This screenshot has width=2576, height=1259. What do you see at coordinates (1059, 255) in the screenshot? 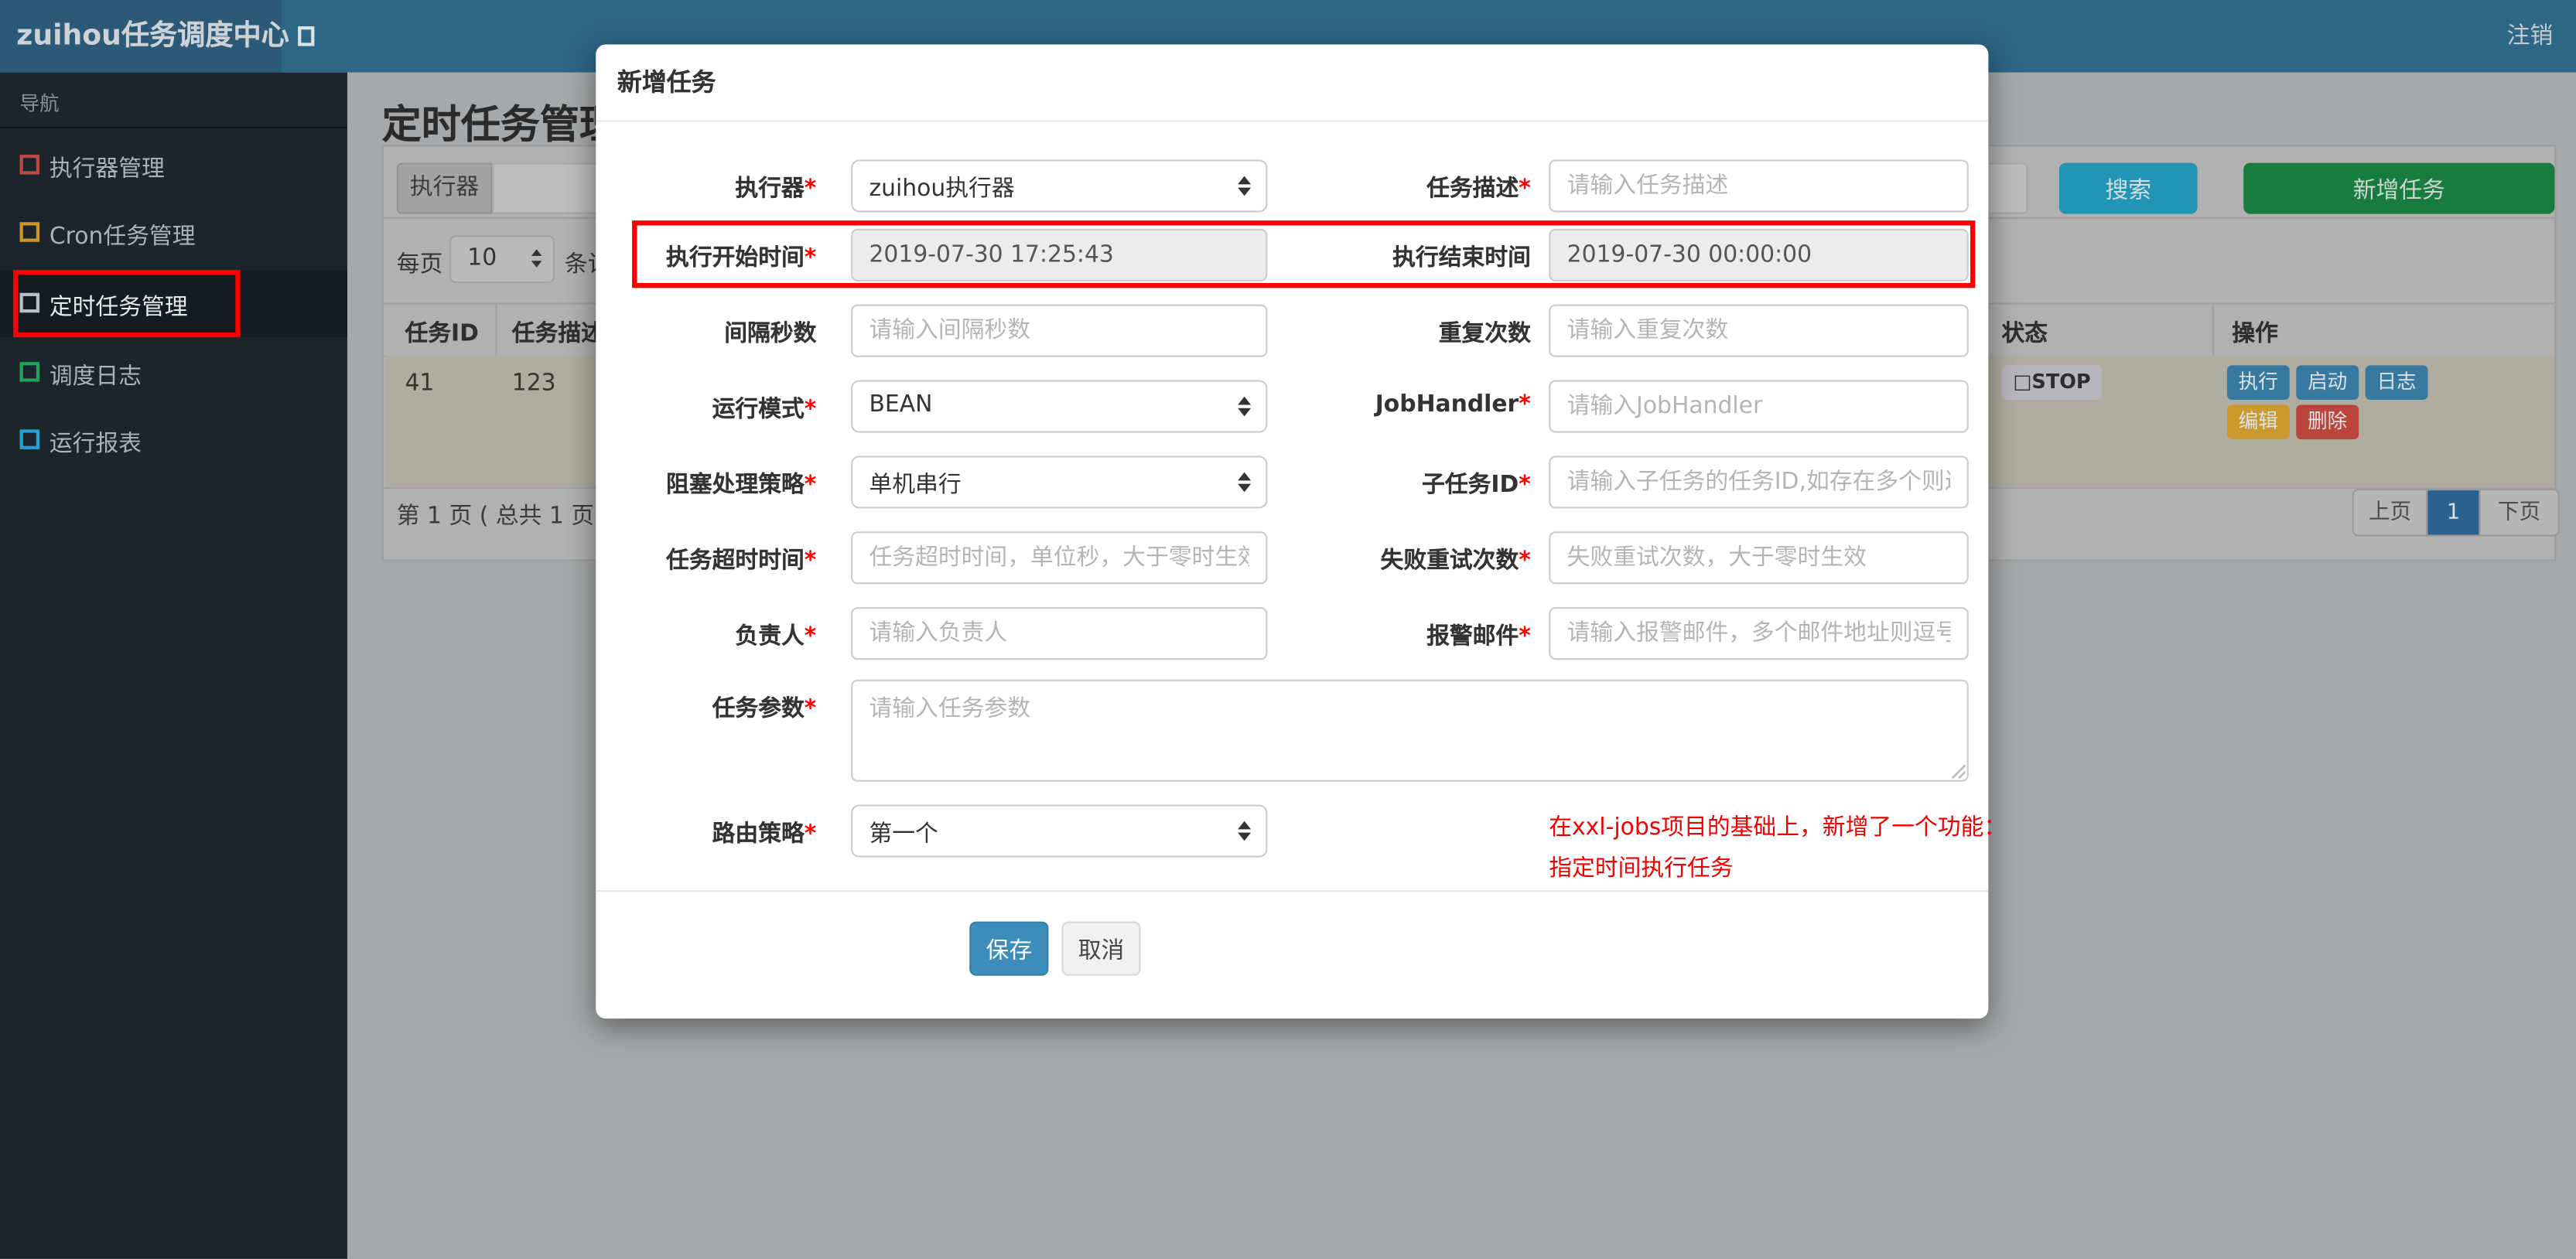
I see `start-time-field: 2019-07-30 17:25:43` at bounding box center [1059, 255].